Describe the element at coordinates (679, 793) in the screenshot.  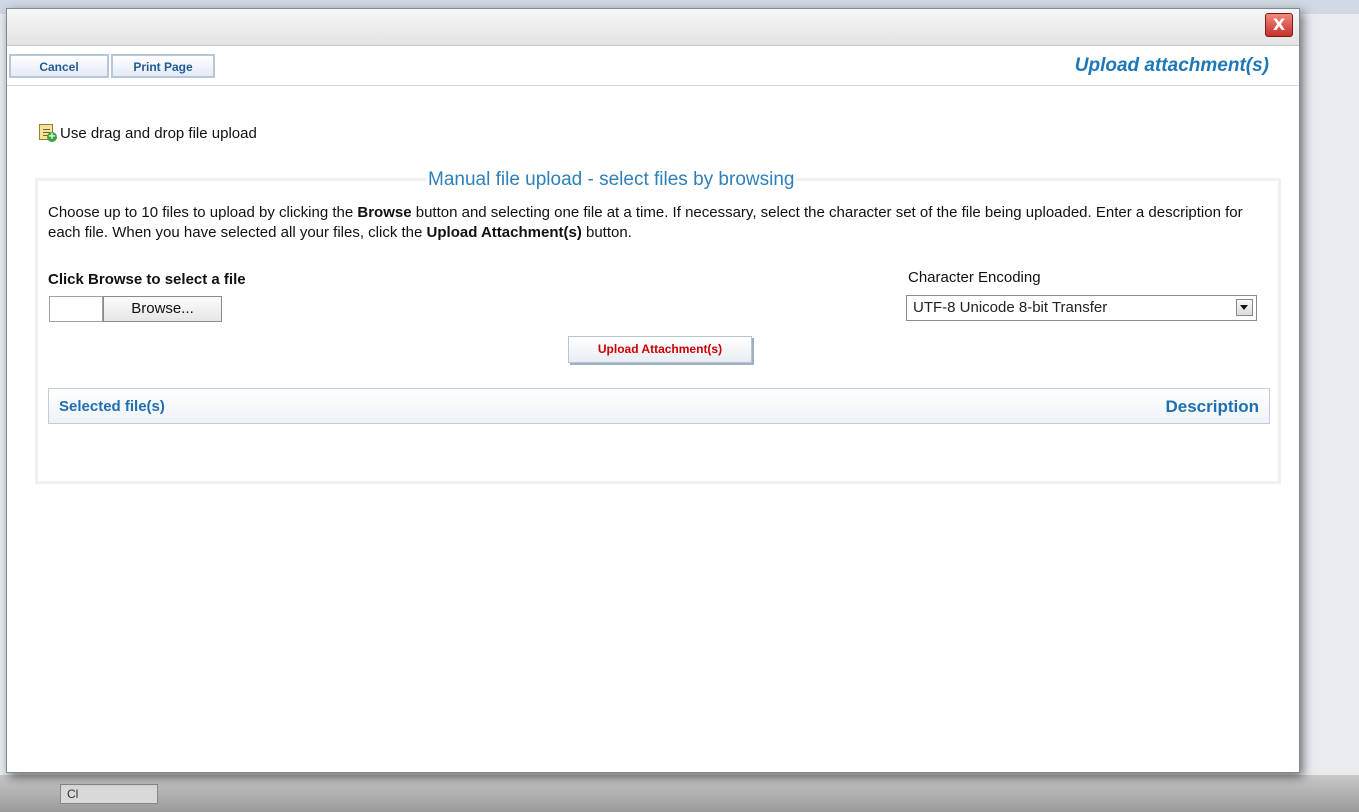
I see `background-taskbar` at that location.